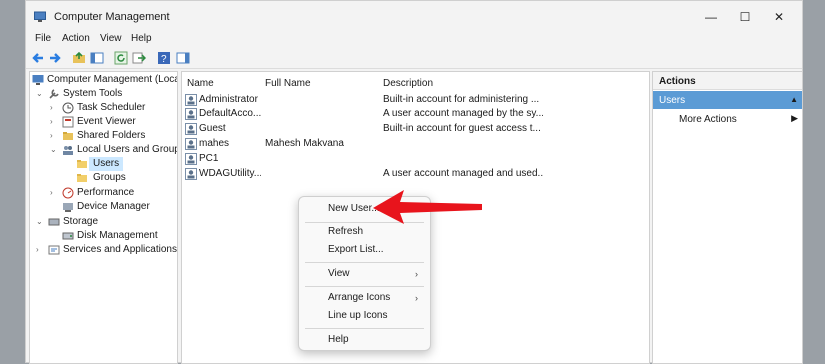 This screenshot has height=364, width=825. I want to click on title-bar: Computer Management — ☐ ✕, so click(414, 16).